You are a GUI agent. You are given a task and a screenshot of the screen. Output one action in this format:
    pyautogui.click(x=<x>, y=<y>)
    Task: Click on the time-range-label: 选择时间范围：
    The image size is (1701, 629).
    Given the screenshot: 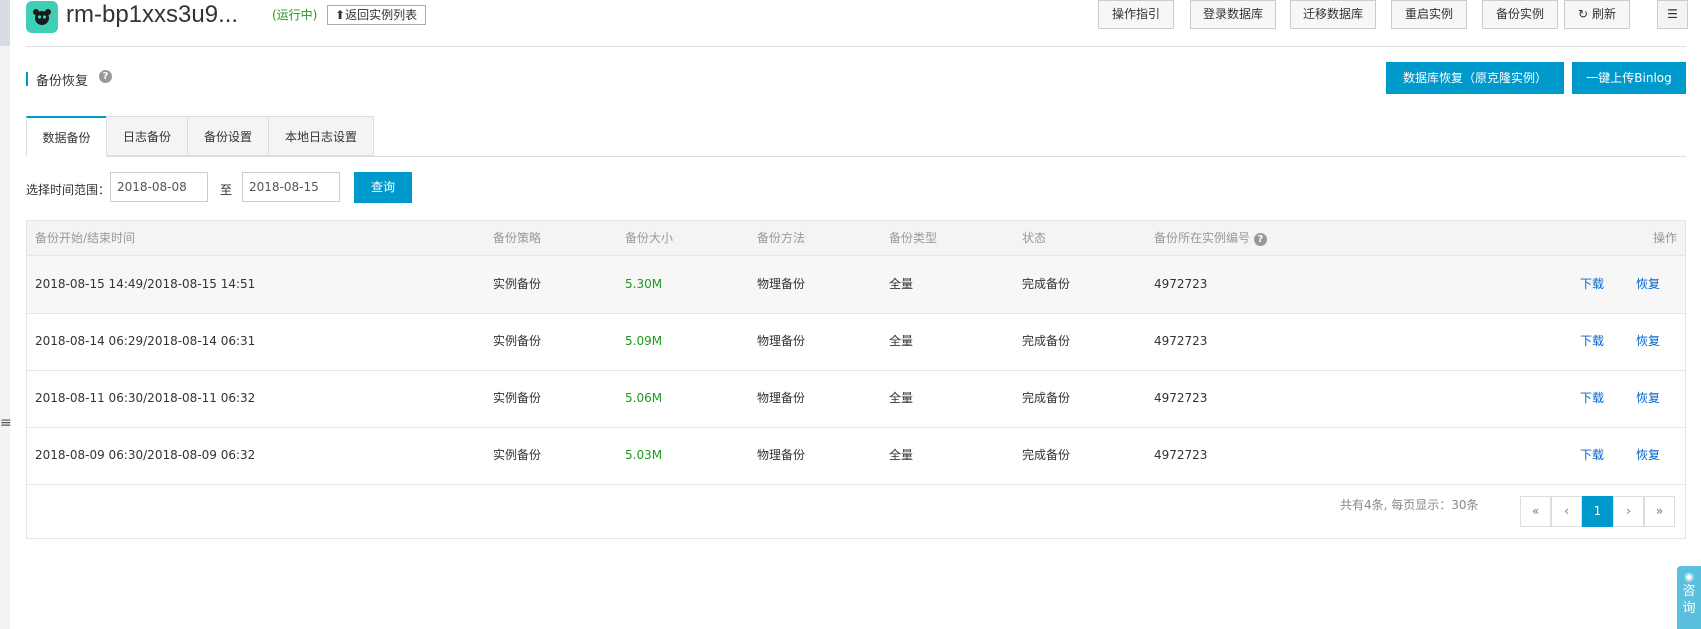 What is the action you would take?
    pyautogui.click(x=68, y=190)
    